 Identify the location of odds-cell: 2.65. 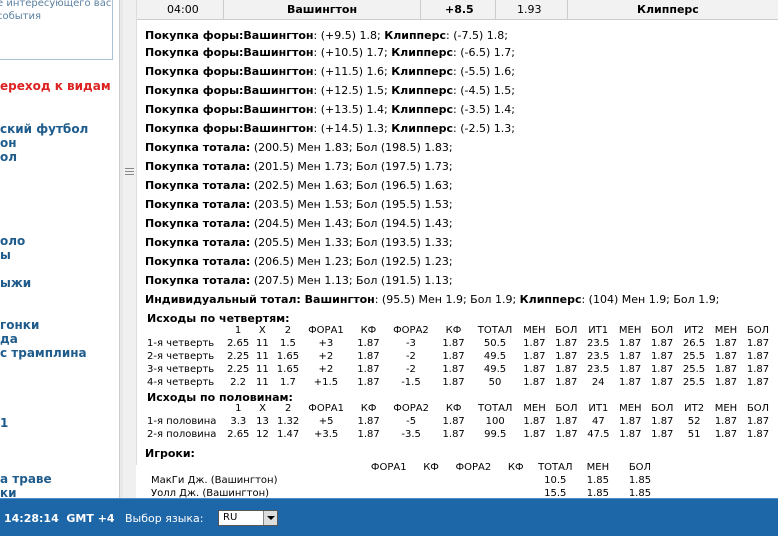
(238, 434).